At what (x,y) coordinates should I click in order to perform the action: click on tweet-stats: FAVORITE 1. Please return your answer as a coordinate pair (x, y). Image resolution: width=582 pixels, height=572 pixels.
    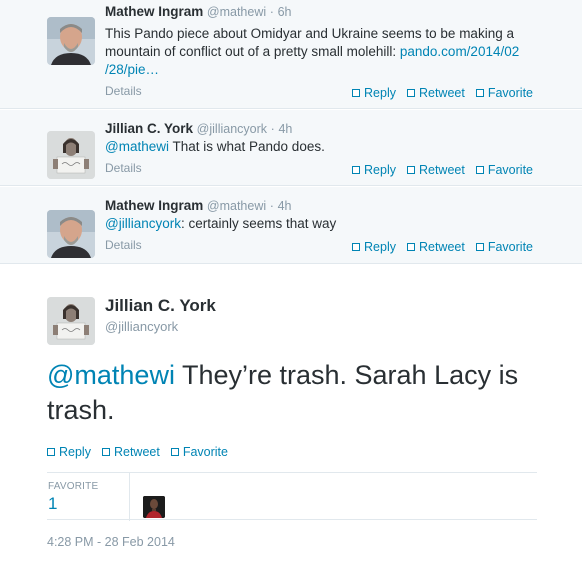
    Looking at the image, I should click on (292, 496).